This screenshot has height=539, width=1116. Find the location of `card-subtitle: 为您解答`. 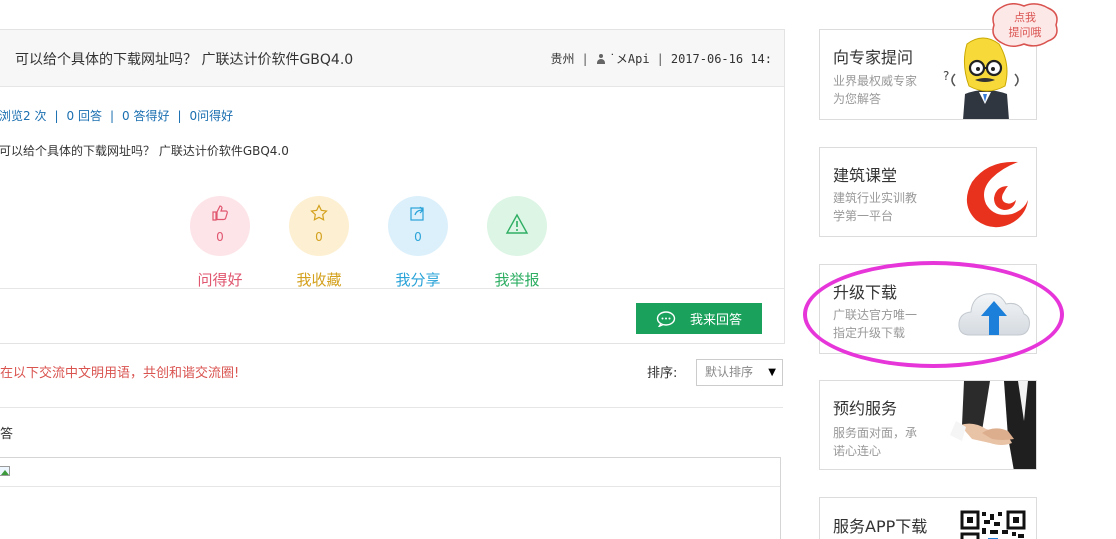

card-subtitle: 为您解答 is located at coordinates (857, 99).